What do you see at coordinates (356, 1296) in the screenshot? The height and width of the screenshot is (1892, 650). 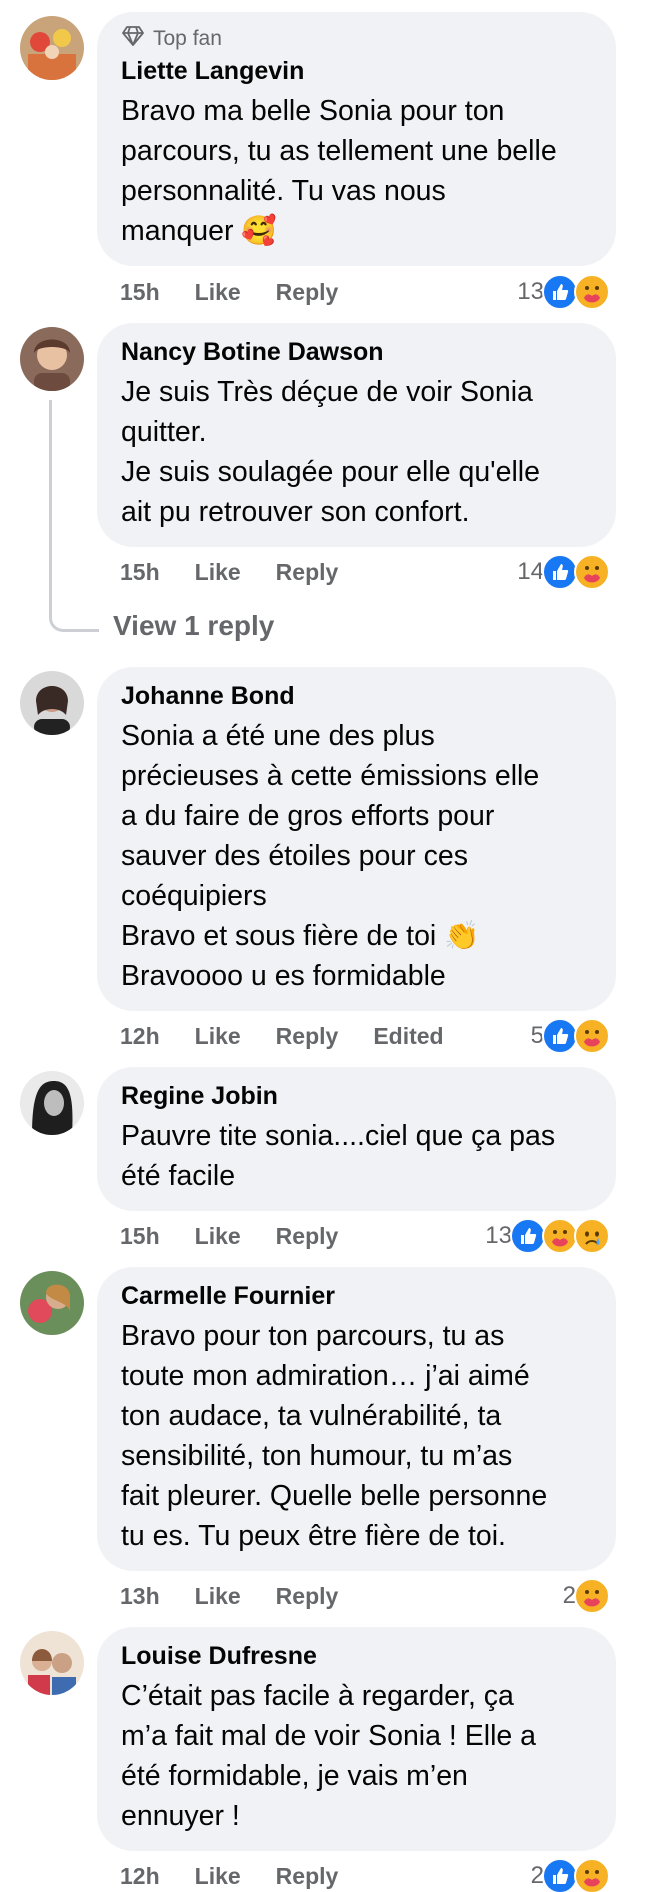 I see `comment-author: Carmelle Fournier` at bounding box center [356, 1296].